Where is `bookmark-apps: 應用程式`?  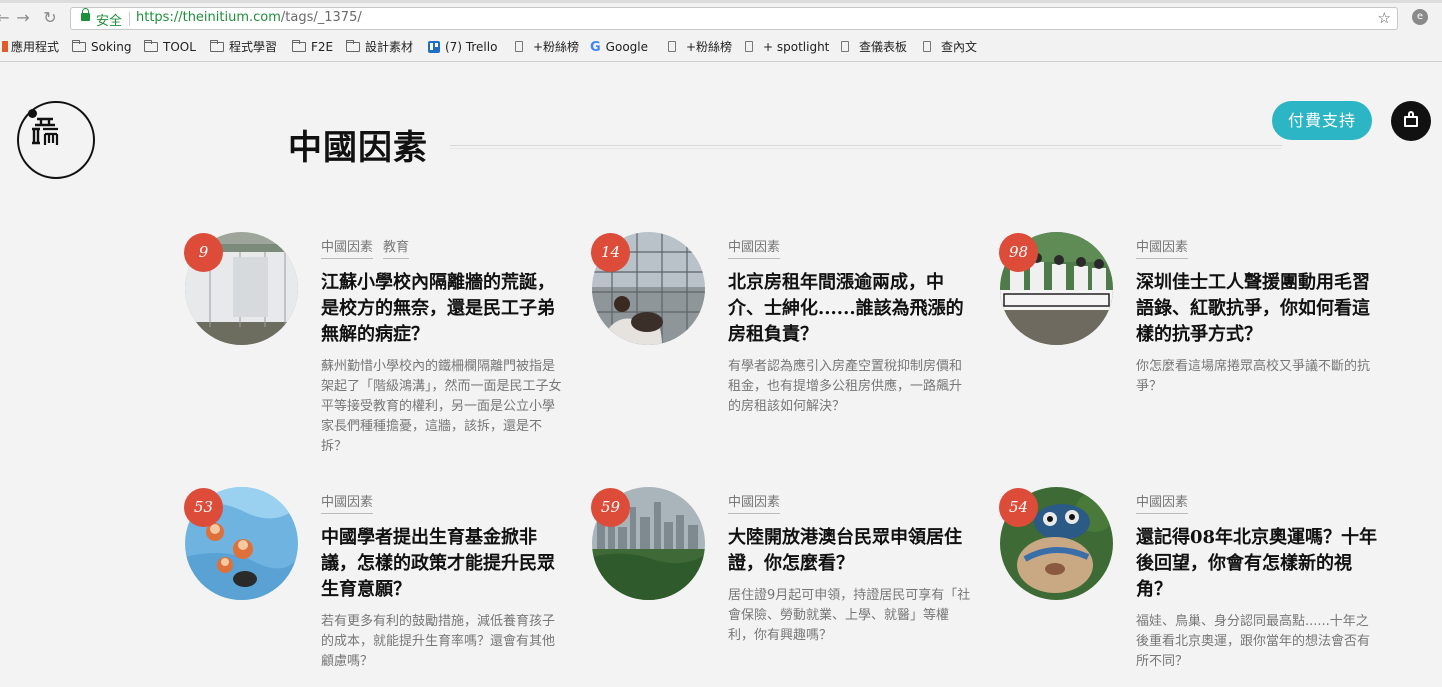
bookmark-apps: 應用程式 is located at coordinates (30, 47).